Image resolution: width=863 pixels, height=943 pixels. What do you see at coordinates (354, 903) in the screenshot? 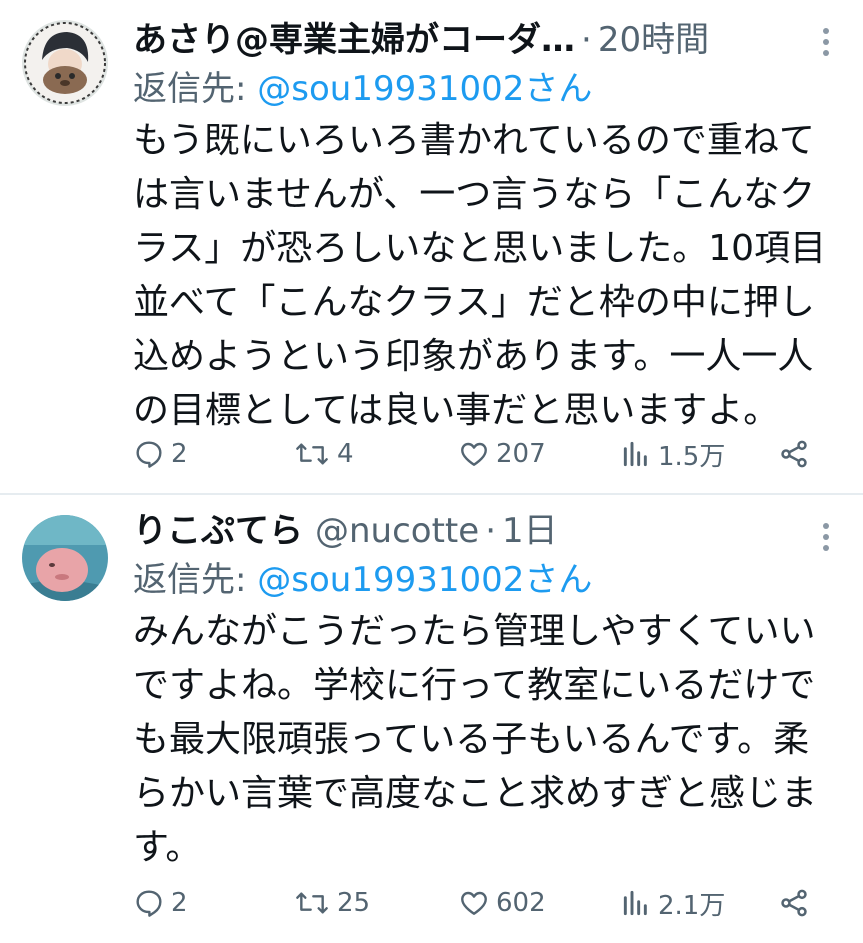
I see `retweet-count: 25` at bounding box center [354, 903].